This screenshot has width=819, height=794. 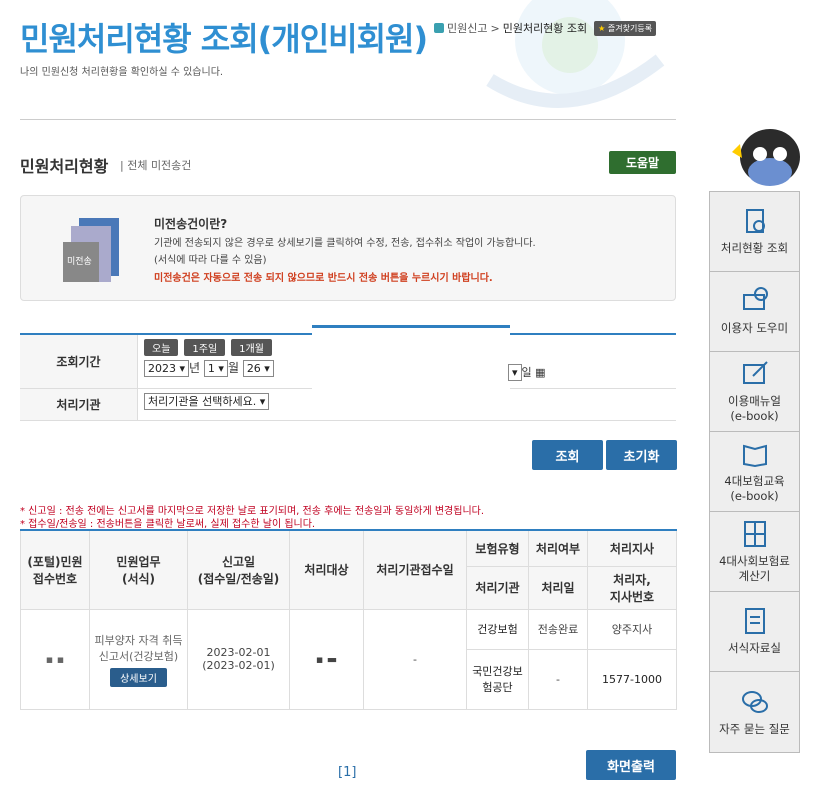 I want to click on org-cell: 국민건강보험공단, so click(x=497, y=679).